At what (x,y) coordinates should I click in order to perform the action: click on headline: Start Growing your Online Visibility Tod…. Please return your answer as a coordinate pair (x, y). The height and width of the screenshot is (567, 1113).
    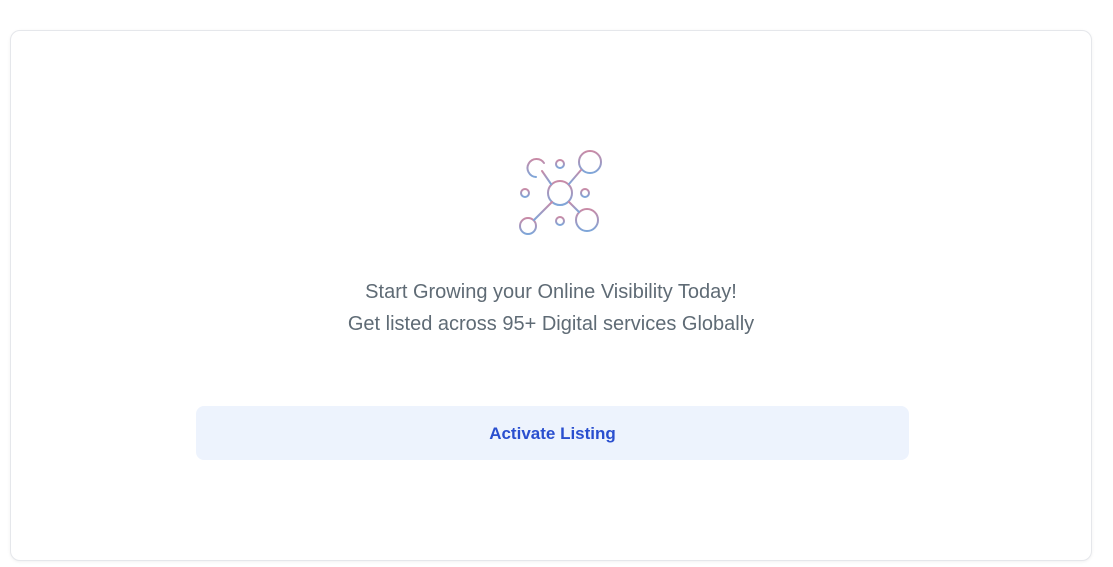
    Looking at the image, I should click on (551, 292).